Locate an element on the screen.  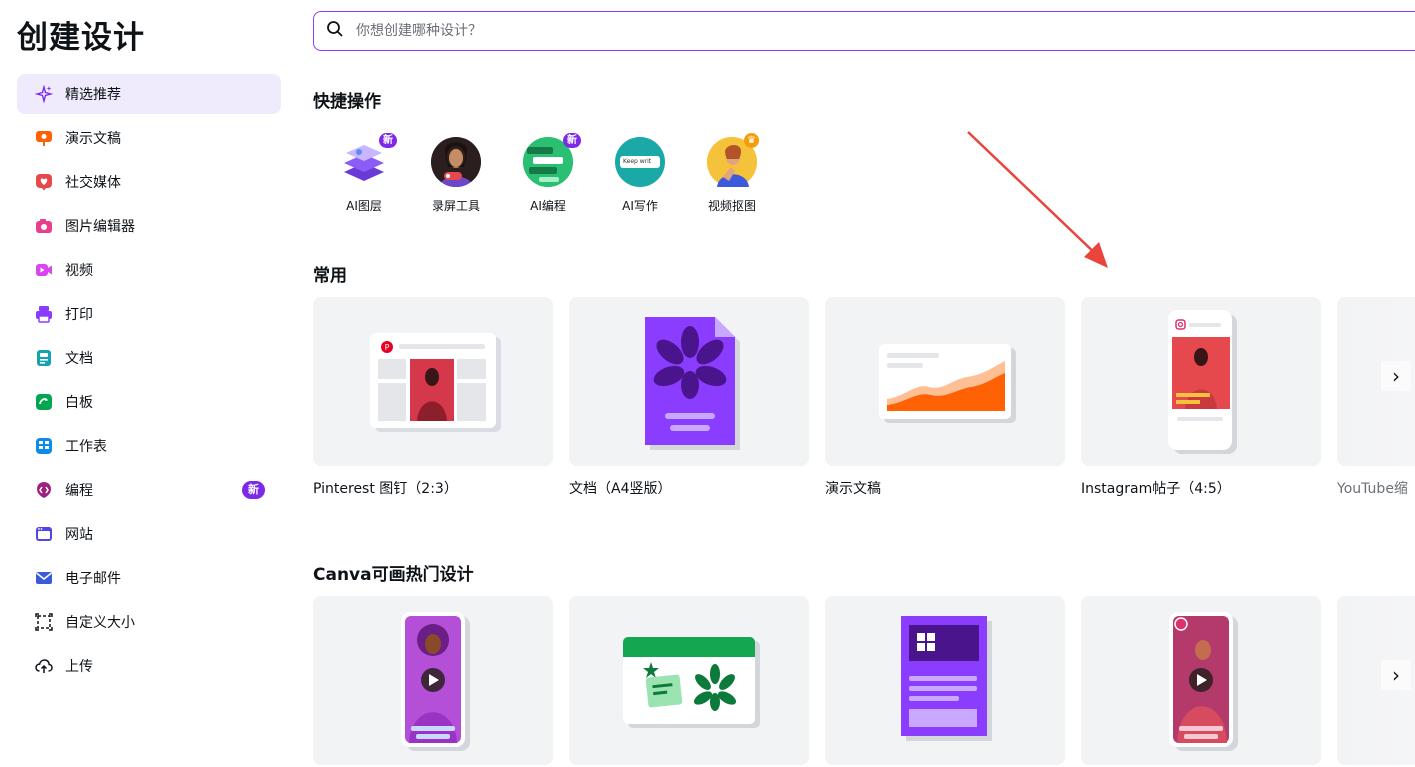
template-card-flyer is located at coordinates (945, 680).